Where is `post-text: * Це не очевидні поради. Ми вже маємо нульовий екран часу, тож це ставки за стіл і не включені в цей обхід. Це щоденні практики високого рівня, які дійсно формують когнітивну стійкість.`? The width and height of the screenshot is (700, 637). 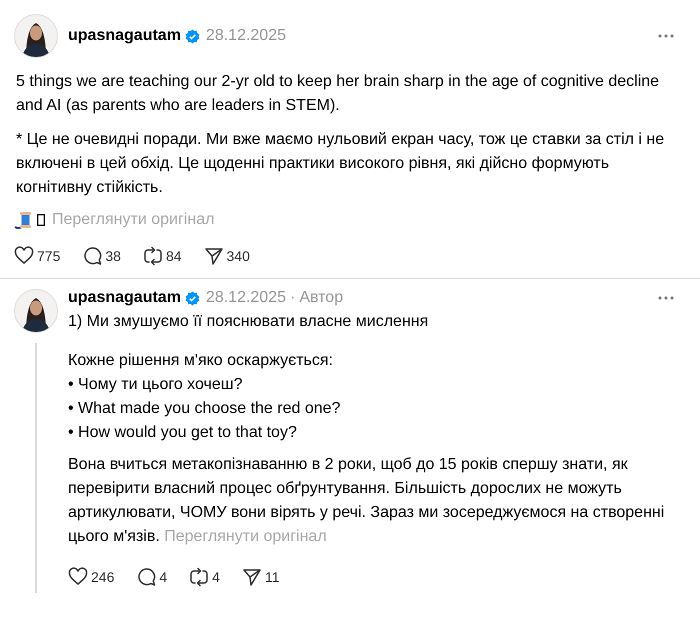
post-text: * Це не очевидні поради. Ми вже маємо нульовий екран часу, тож це ставки за стіл і не включені в цей обхід. Це щоденні практики високого рівня, які дійсно формують когнітивну стійкість. is located at coordinates (340, 164).